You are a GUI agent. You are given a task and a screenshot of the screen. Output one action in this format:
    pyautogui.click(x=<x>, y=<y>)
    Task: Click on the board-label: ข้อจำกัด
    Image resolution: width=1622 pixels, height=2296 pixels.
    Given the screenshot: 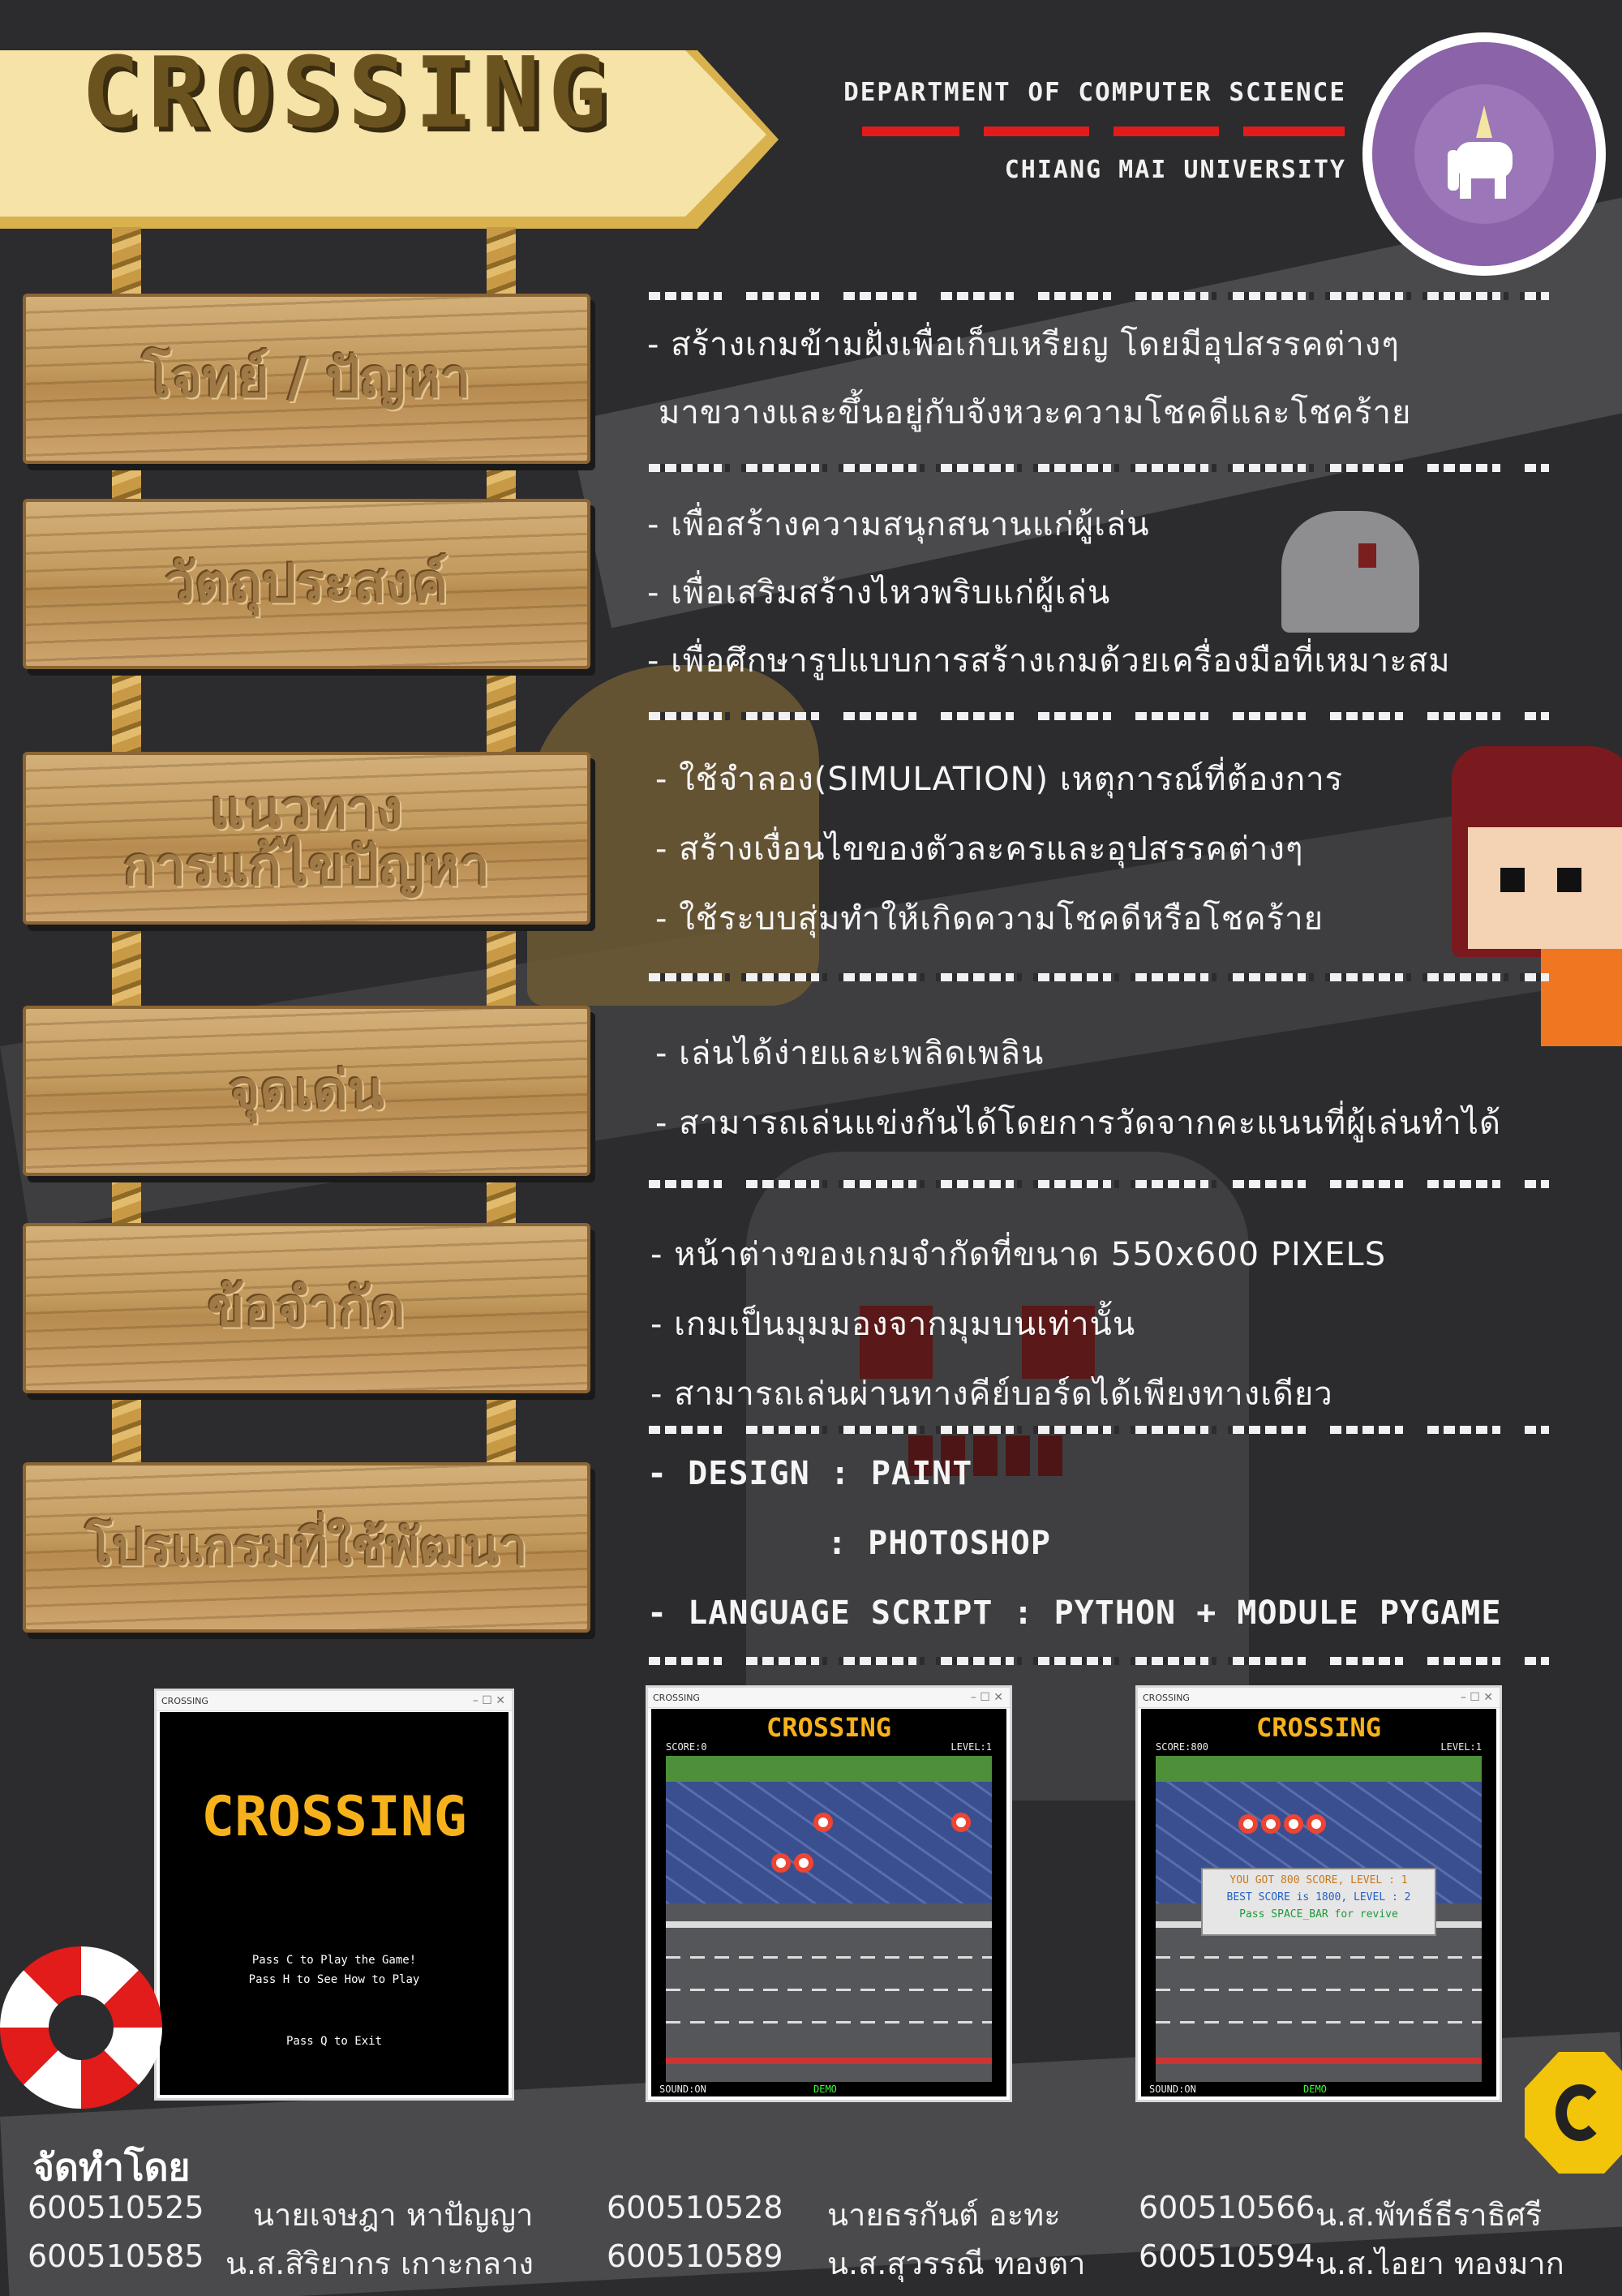 What is the action you would take?
    pyautogui.click(x=307, y=1308)
    